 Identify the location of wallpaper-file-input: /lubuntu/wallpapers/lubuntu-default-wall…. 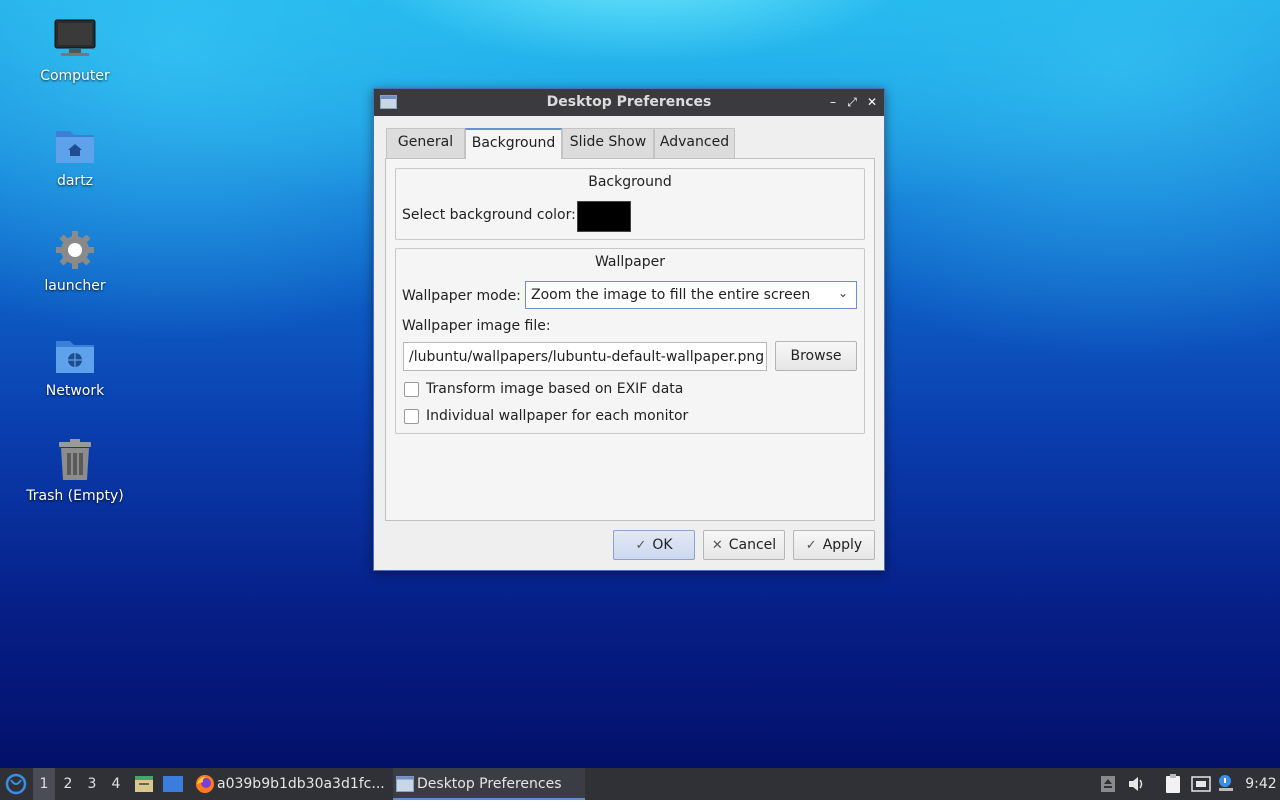
(585, 356).